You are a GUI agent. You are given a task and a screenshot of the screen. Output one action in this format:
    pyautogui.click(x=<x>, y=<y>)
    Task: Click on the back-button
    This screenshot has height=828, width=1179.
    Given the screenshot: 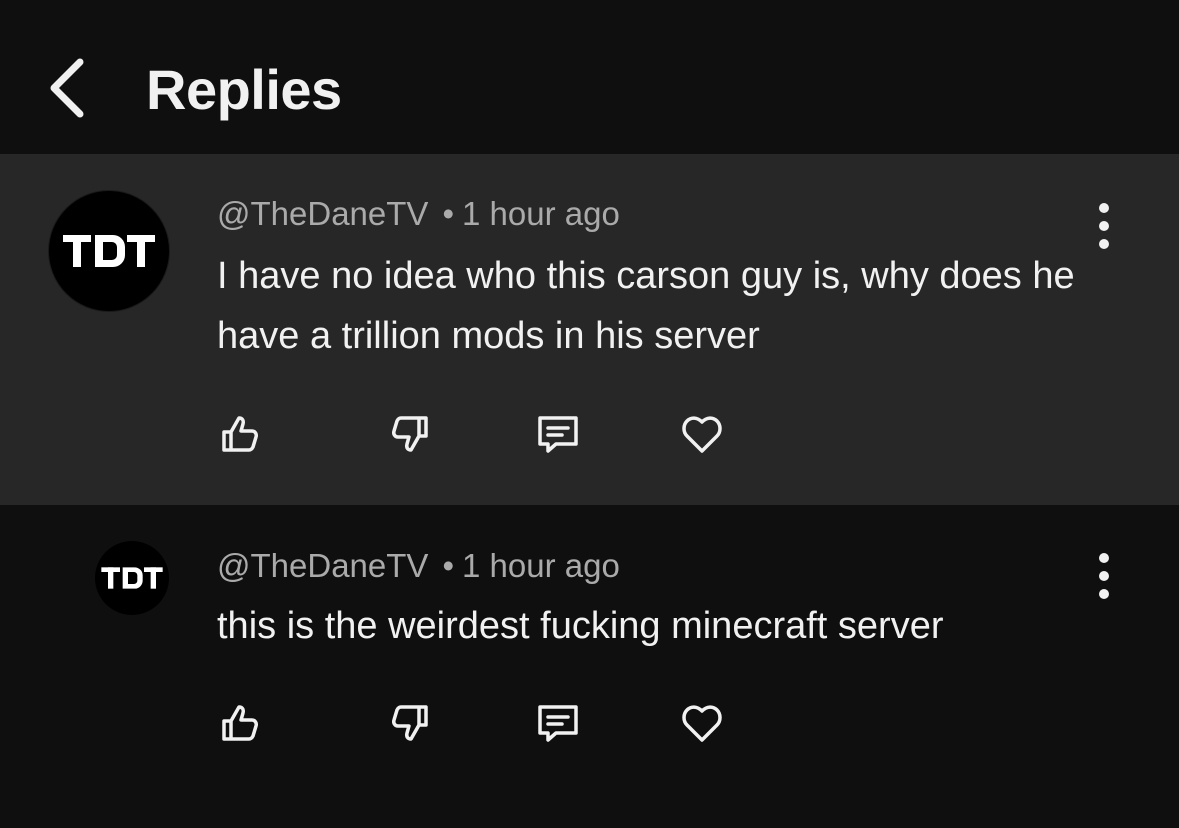 What is the action you would take?
    pyautogui.click(x=70, y=88)
    